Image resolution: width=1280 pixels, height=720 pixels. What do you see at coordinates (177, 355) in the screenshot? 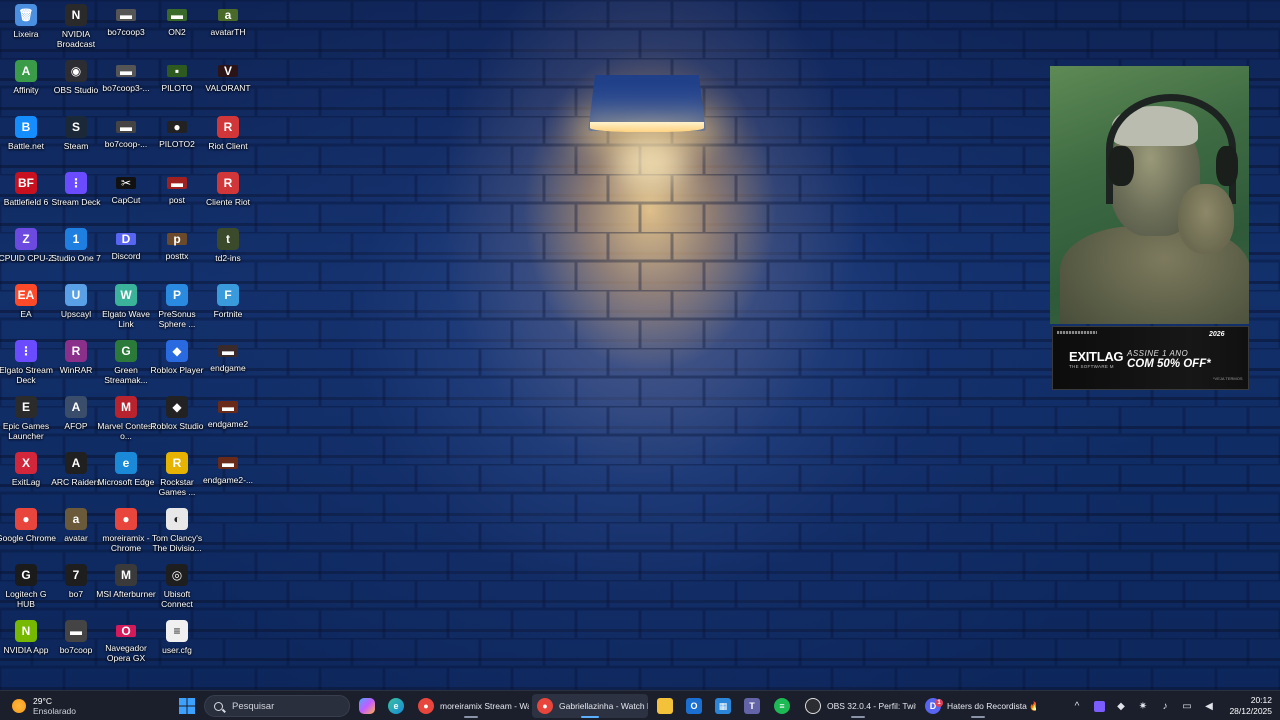
I see `desktop-icon: ◆ Roblox Player` at bounding box center [177, 355].